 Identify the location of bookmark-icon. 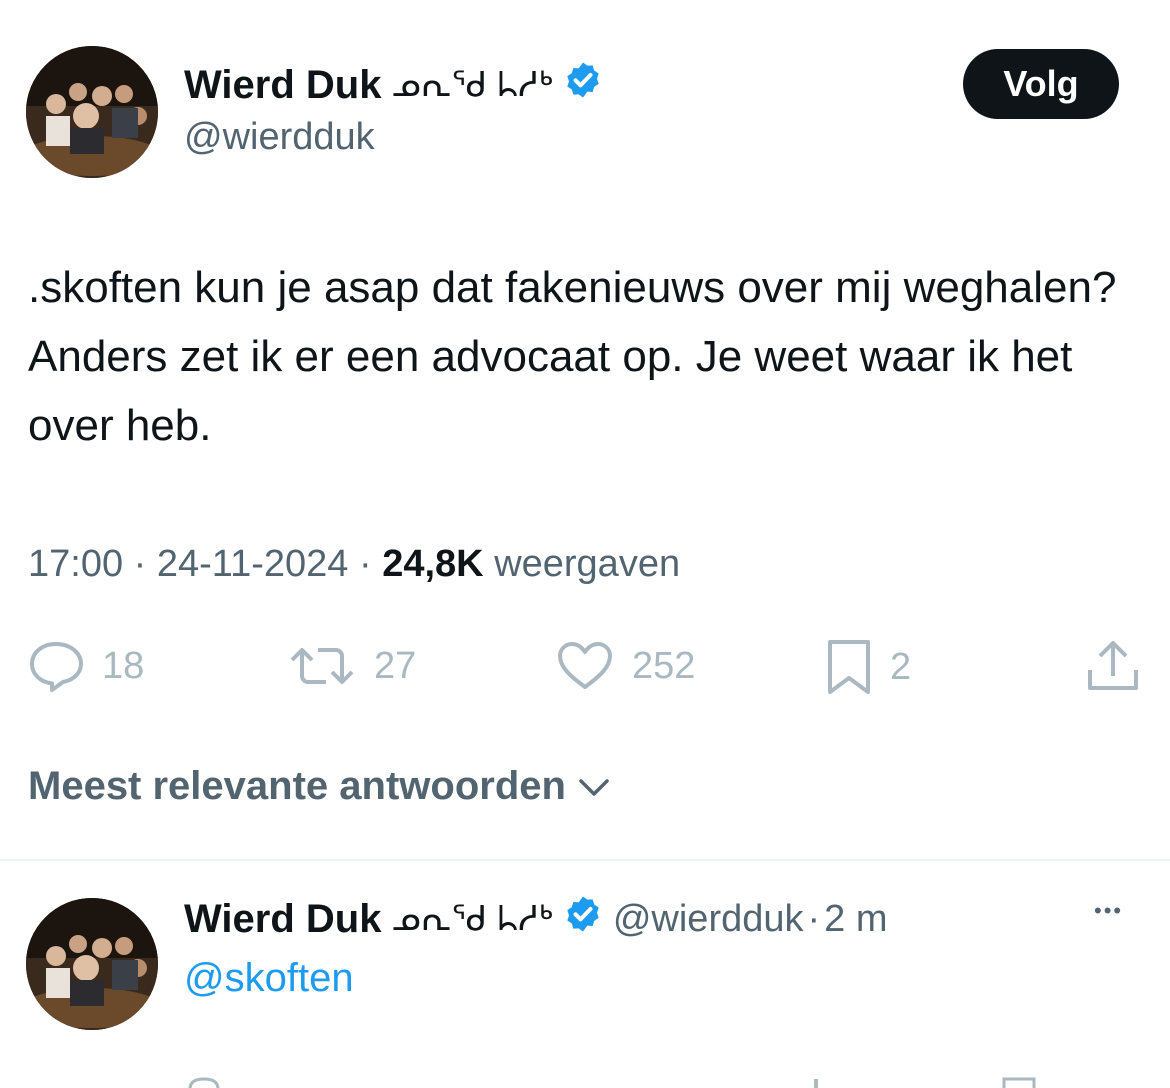
(849, 667).